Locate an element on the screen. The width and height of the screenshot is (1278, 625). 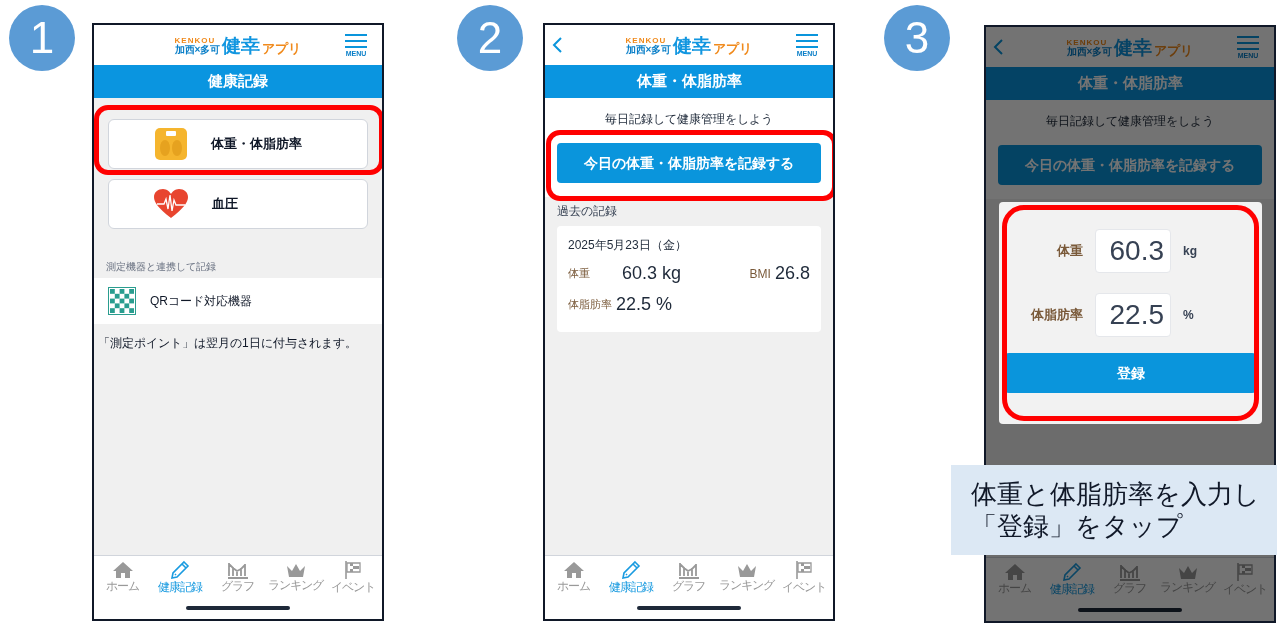
section-heading: 過去の記録 is located at coordinates (587, 211).